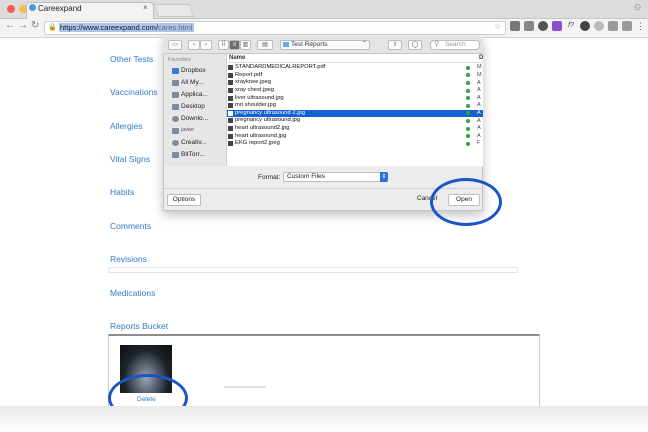 Image resolution: width=648 pixels, height=432 pixels. Describe the element at coordinates (109, 27) in the screenshot. I see `url-host: https://www.careexpand.com/` at that location.